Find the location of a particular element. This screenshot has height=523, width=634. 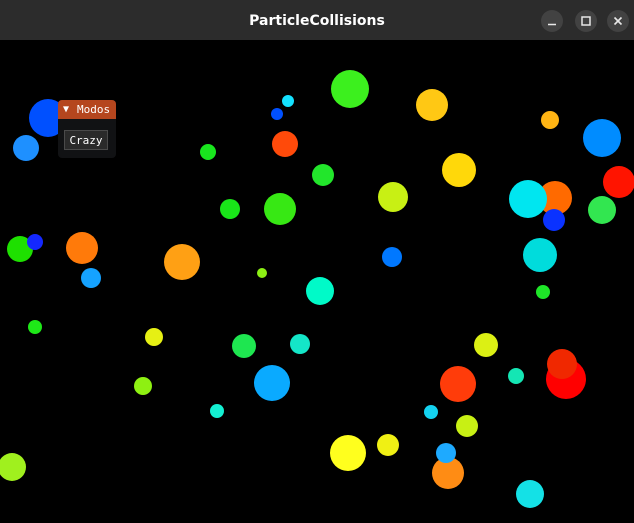

crazy-button: Crazy is located at coordinates (86, 140).